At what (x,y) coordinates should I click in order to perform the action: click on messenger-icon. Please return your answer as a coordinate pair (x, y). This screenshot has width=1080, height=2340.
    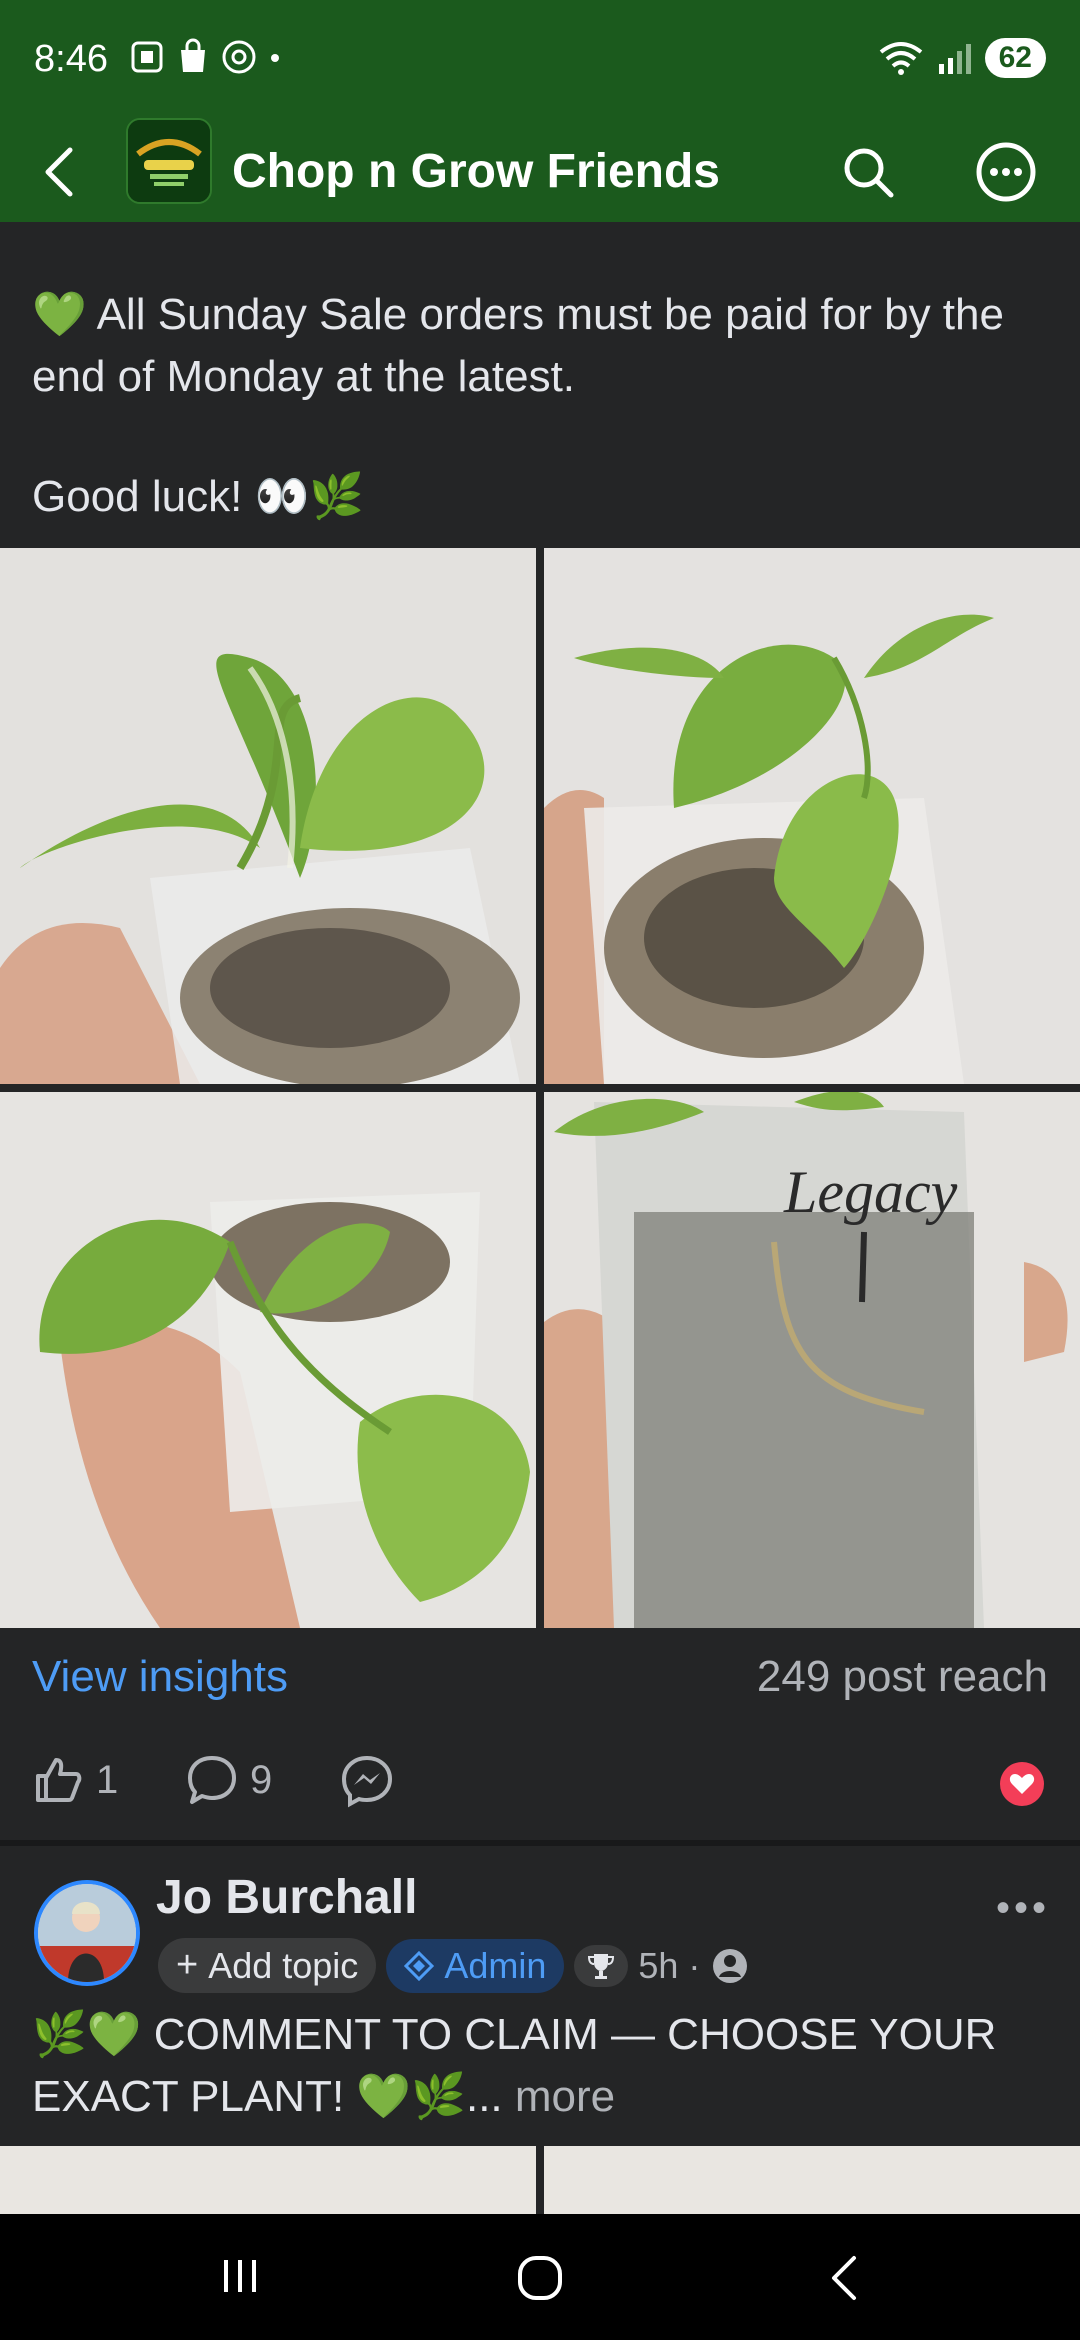
    Looking at the image, I should click on (367, 1781).